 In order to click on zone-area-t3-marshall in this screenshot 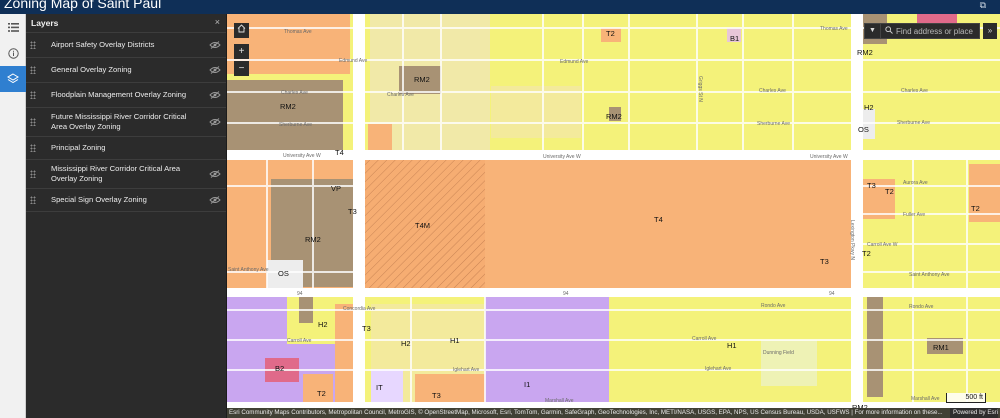, I will do `click(450, 388)`.